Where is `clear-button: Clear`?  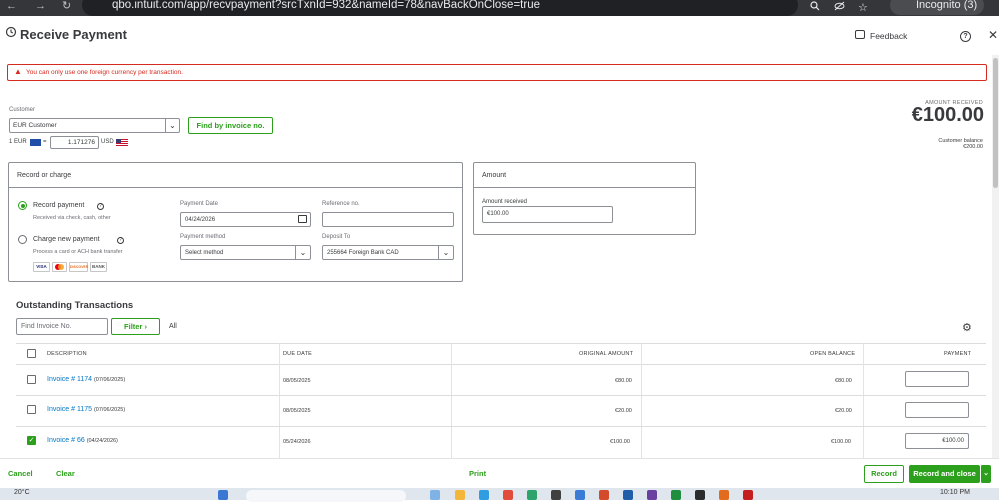 clear-button: Clear is located at coordinates (65, 473).